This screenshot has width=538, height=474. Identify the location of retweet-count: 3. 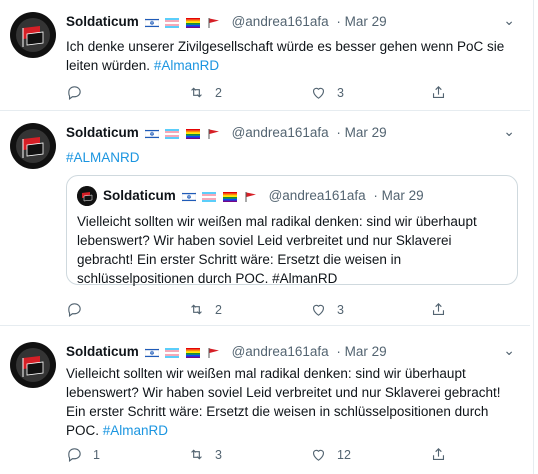
(218, 454).